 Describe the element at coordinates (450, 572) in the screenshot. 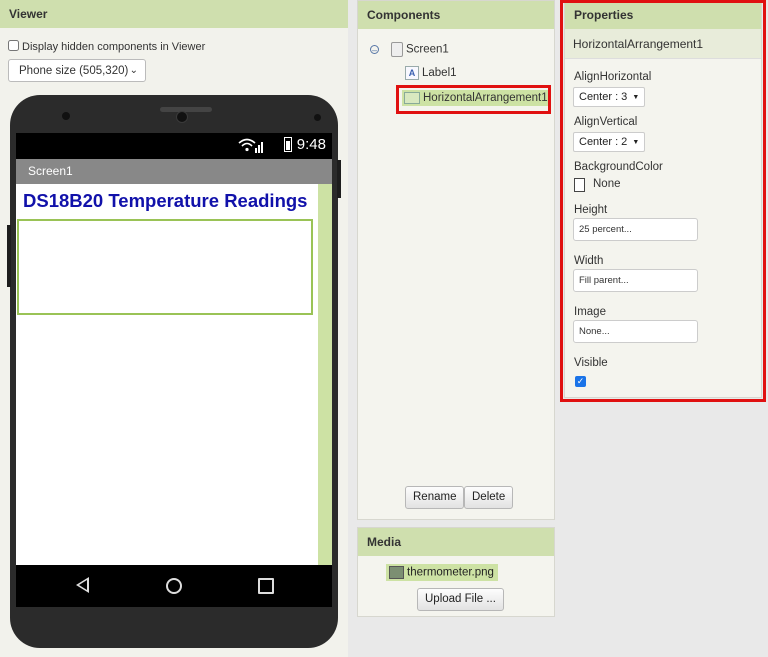

I see `media-file-name: thermometer.png` at that location.